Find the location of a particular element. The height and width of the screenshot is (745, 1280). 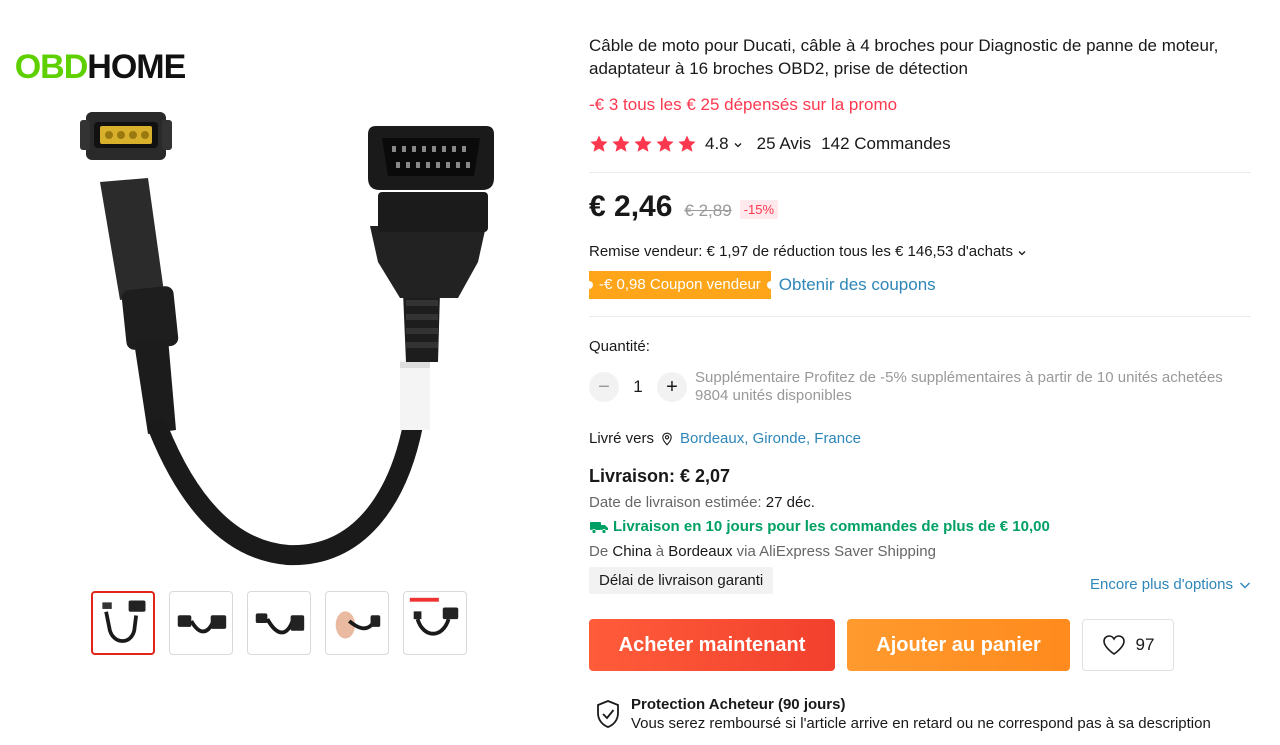

brand-logo-part1: OBD is located at coordinates (51, 66).